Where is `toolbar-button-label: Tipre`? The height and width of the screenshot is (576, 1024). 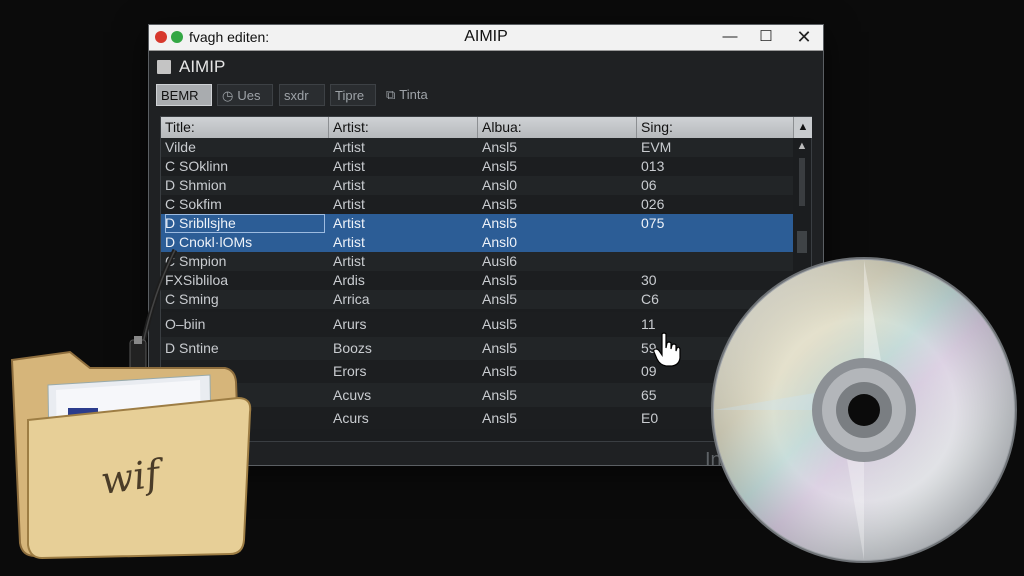
toolbar-button-label: Tipre is located at coordinates (350, 95).